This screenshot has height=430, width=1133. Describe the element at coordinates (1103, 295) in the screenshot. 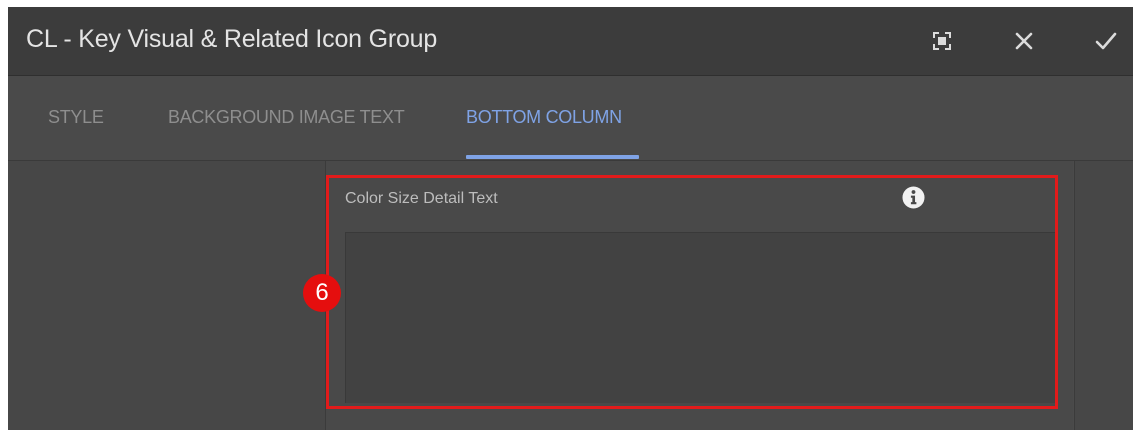

I see `right-column` at that location.